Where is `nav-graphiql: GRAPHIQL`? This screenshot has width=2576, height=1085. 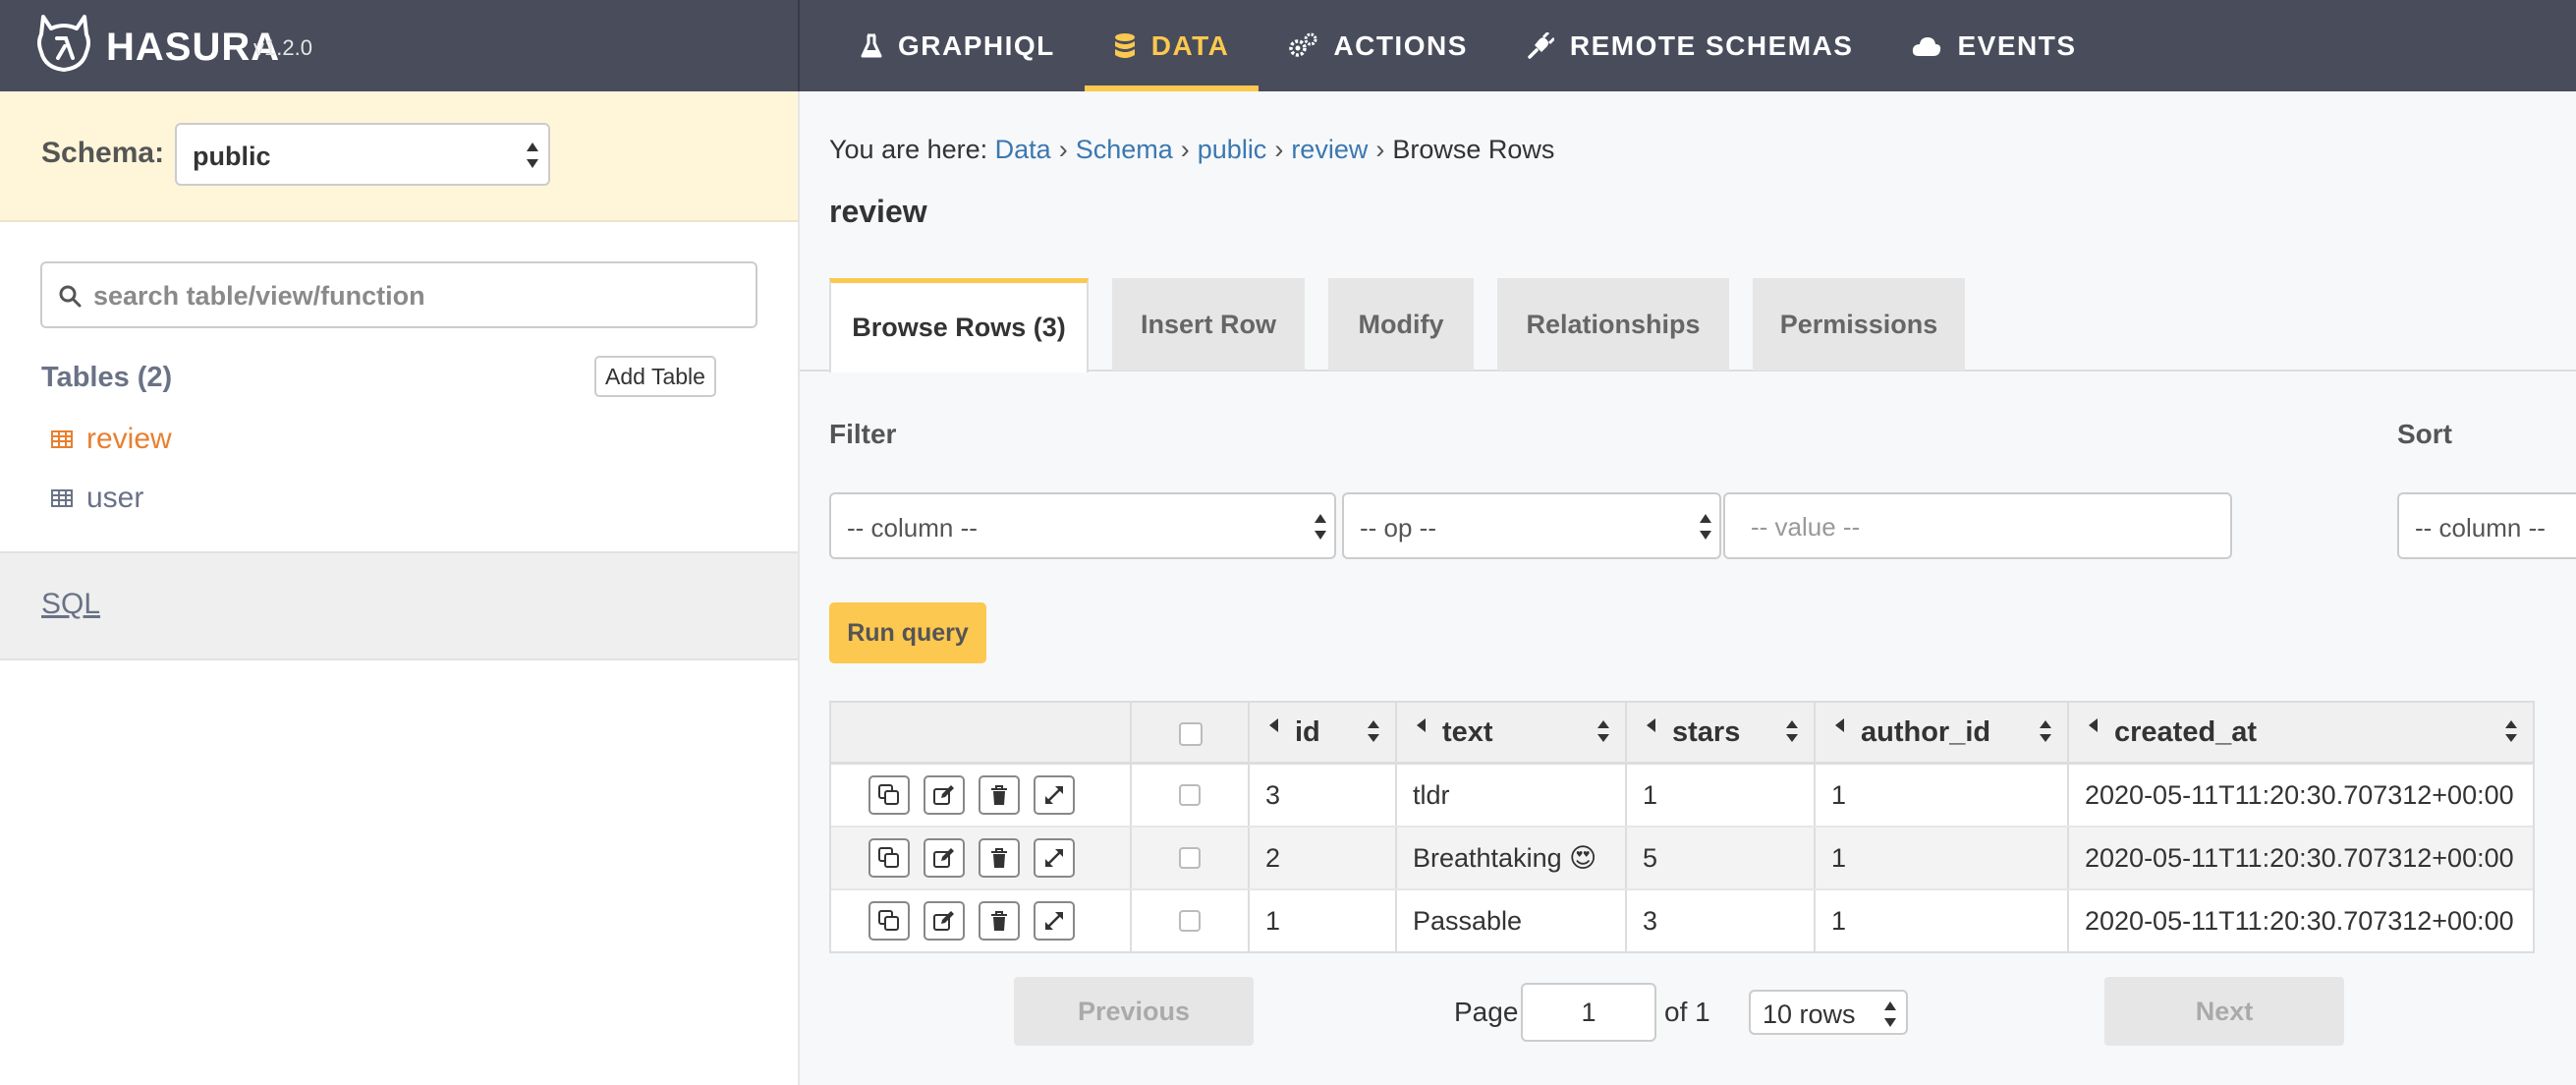 nav-graphiql: GRAPHIQL is located at coordinates (958, 45).